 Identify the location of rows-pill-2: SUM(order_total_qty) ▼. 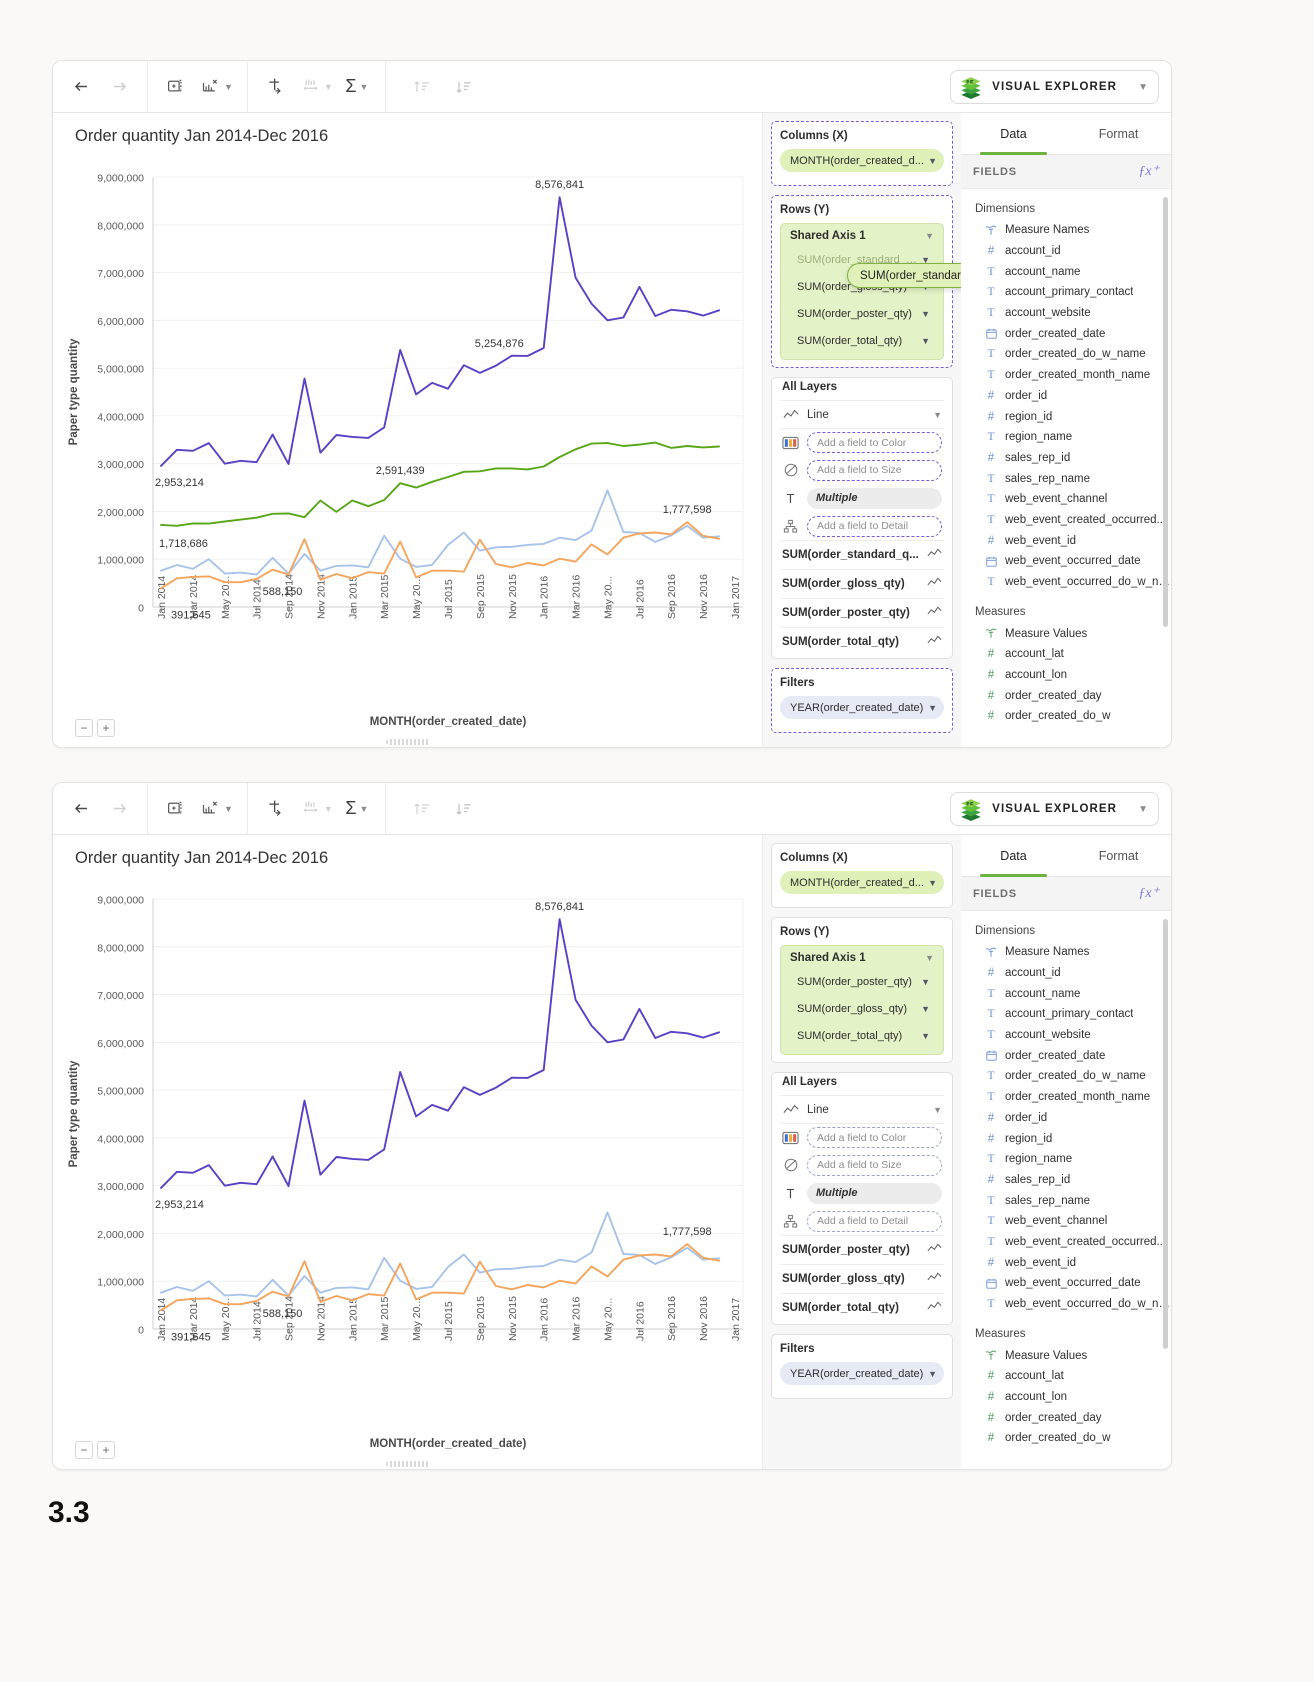
(862, 1035).